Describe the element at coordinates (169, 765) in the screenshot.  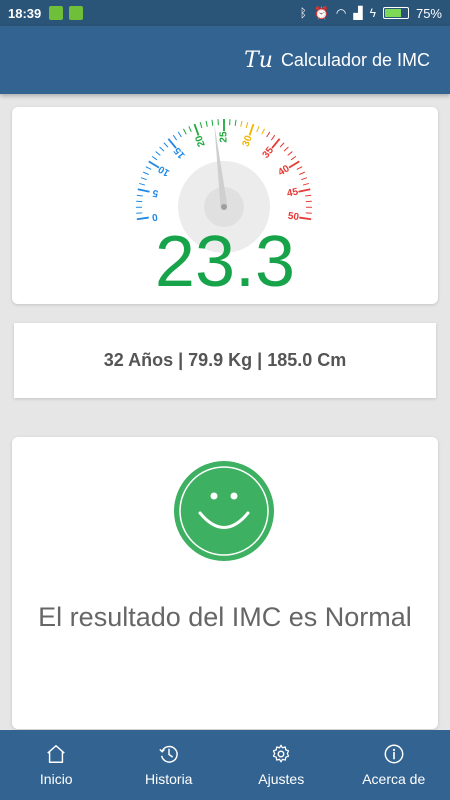
I see `nav-item-historia: Historia` at that location.